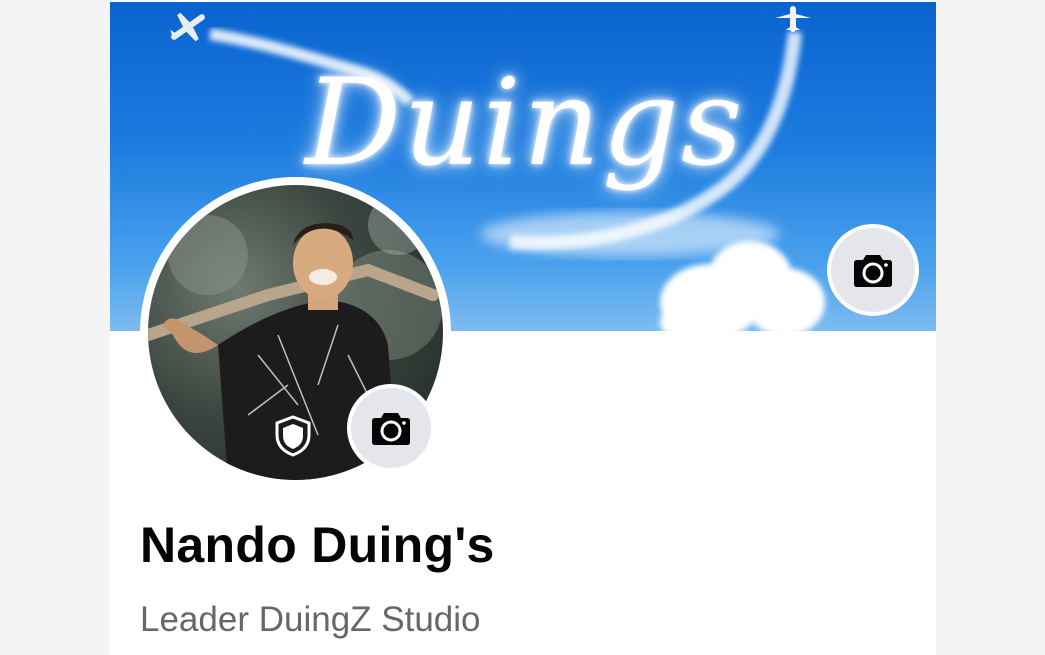 The image size is (1045, 655). I want to click on edit-cover-photo-button, so click(873, 270).